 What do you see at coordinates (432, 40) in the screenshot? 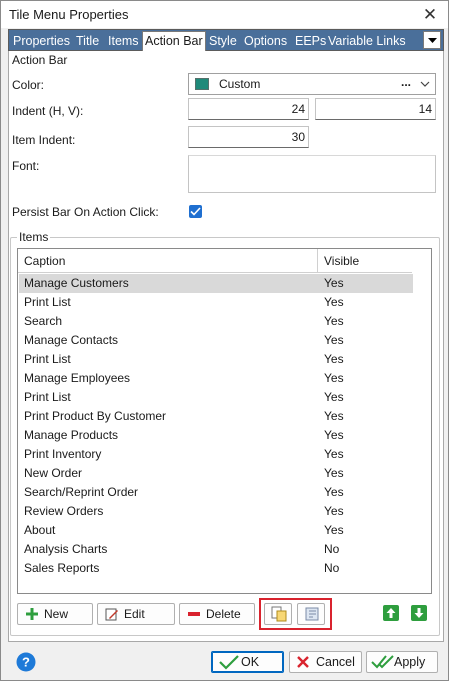
I see `tab-overflow-button` at bounding box center [432, 40].